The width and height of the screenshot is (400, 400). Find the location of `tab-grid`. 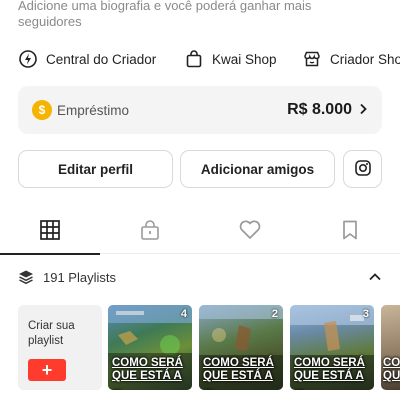

tab-grid is located at coordinates (50, 232).